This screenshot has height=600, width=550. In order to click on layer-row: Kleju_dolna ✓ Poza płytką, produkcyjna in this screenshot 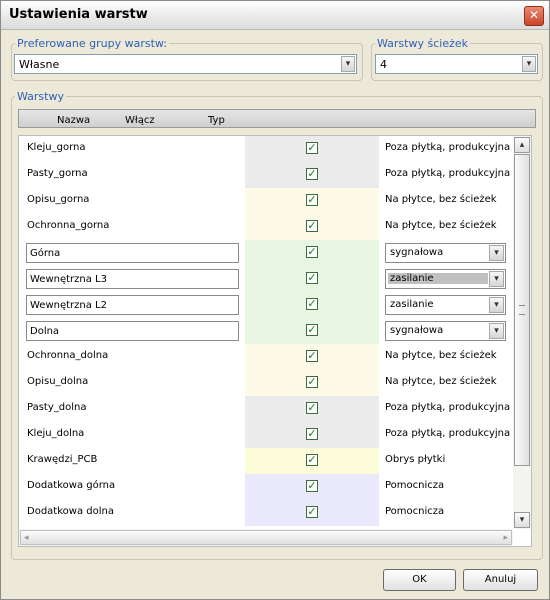, I will do `click(266, 435)`.